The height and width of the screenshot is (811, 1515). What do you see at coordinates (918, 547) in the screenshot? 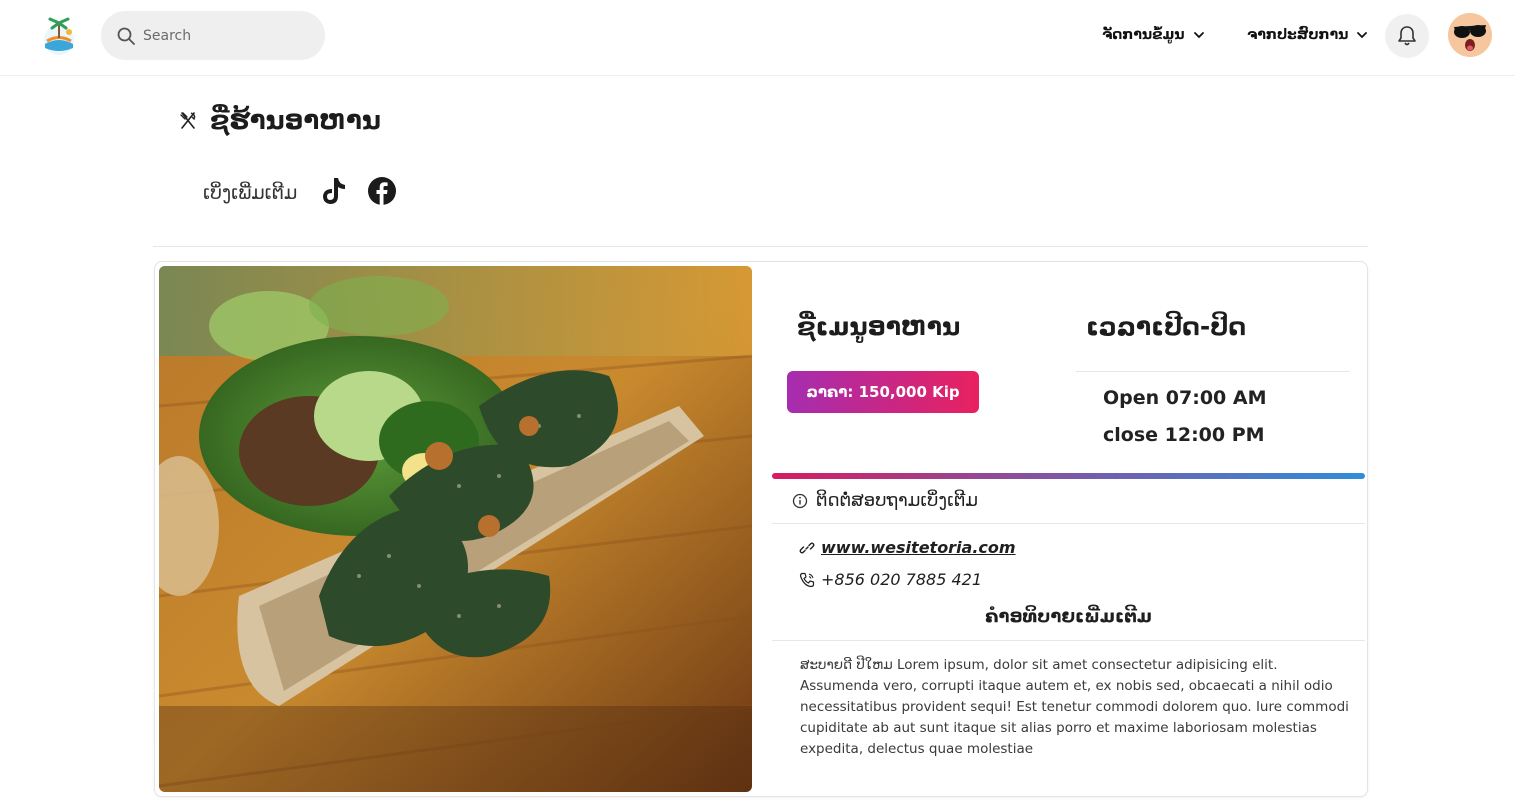
I see `website-link: www.wesitetoria.com` at bounding box center [918, 547].